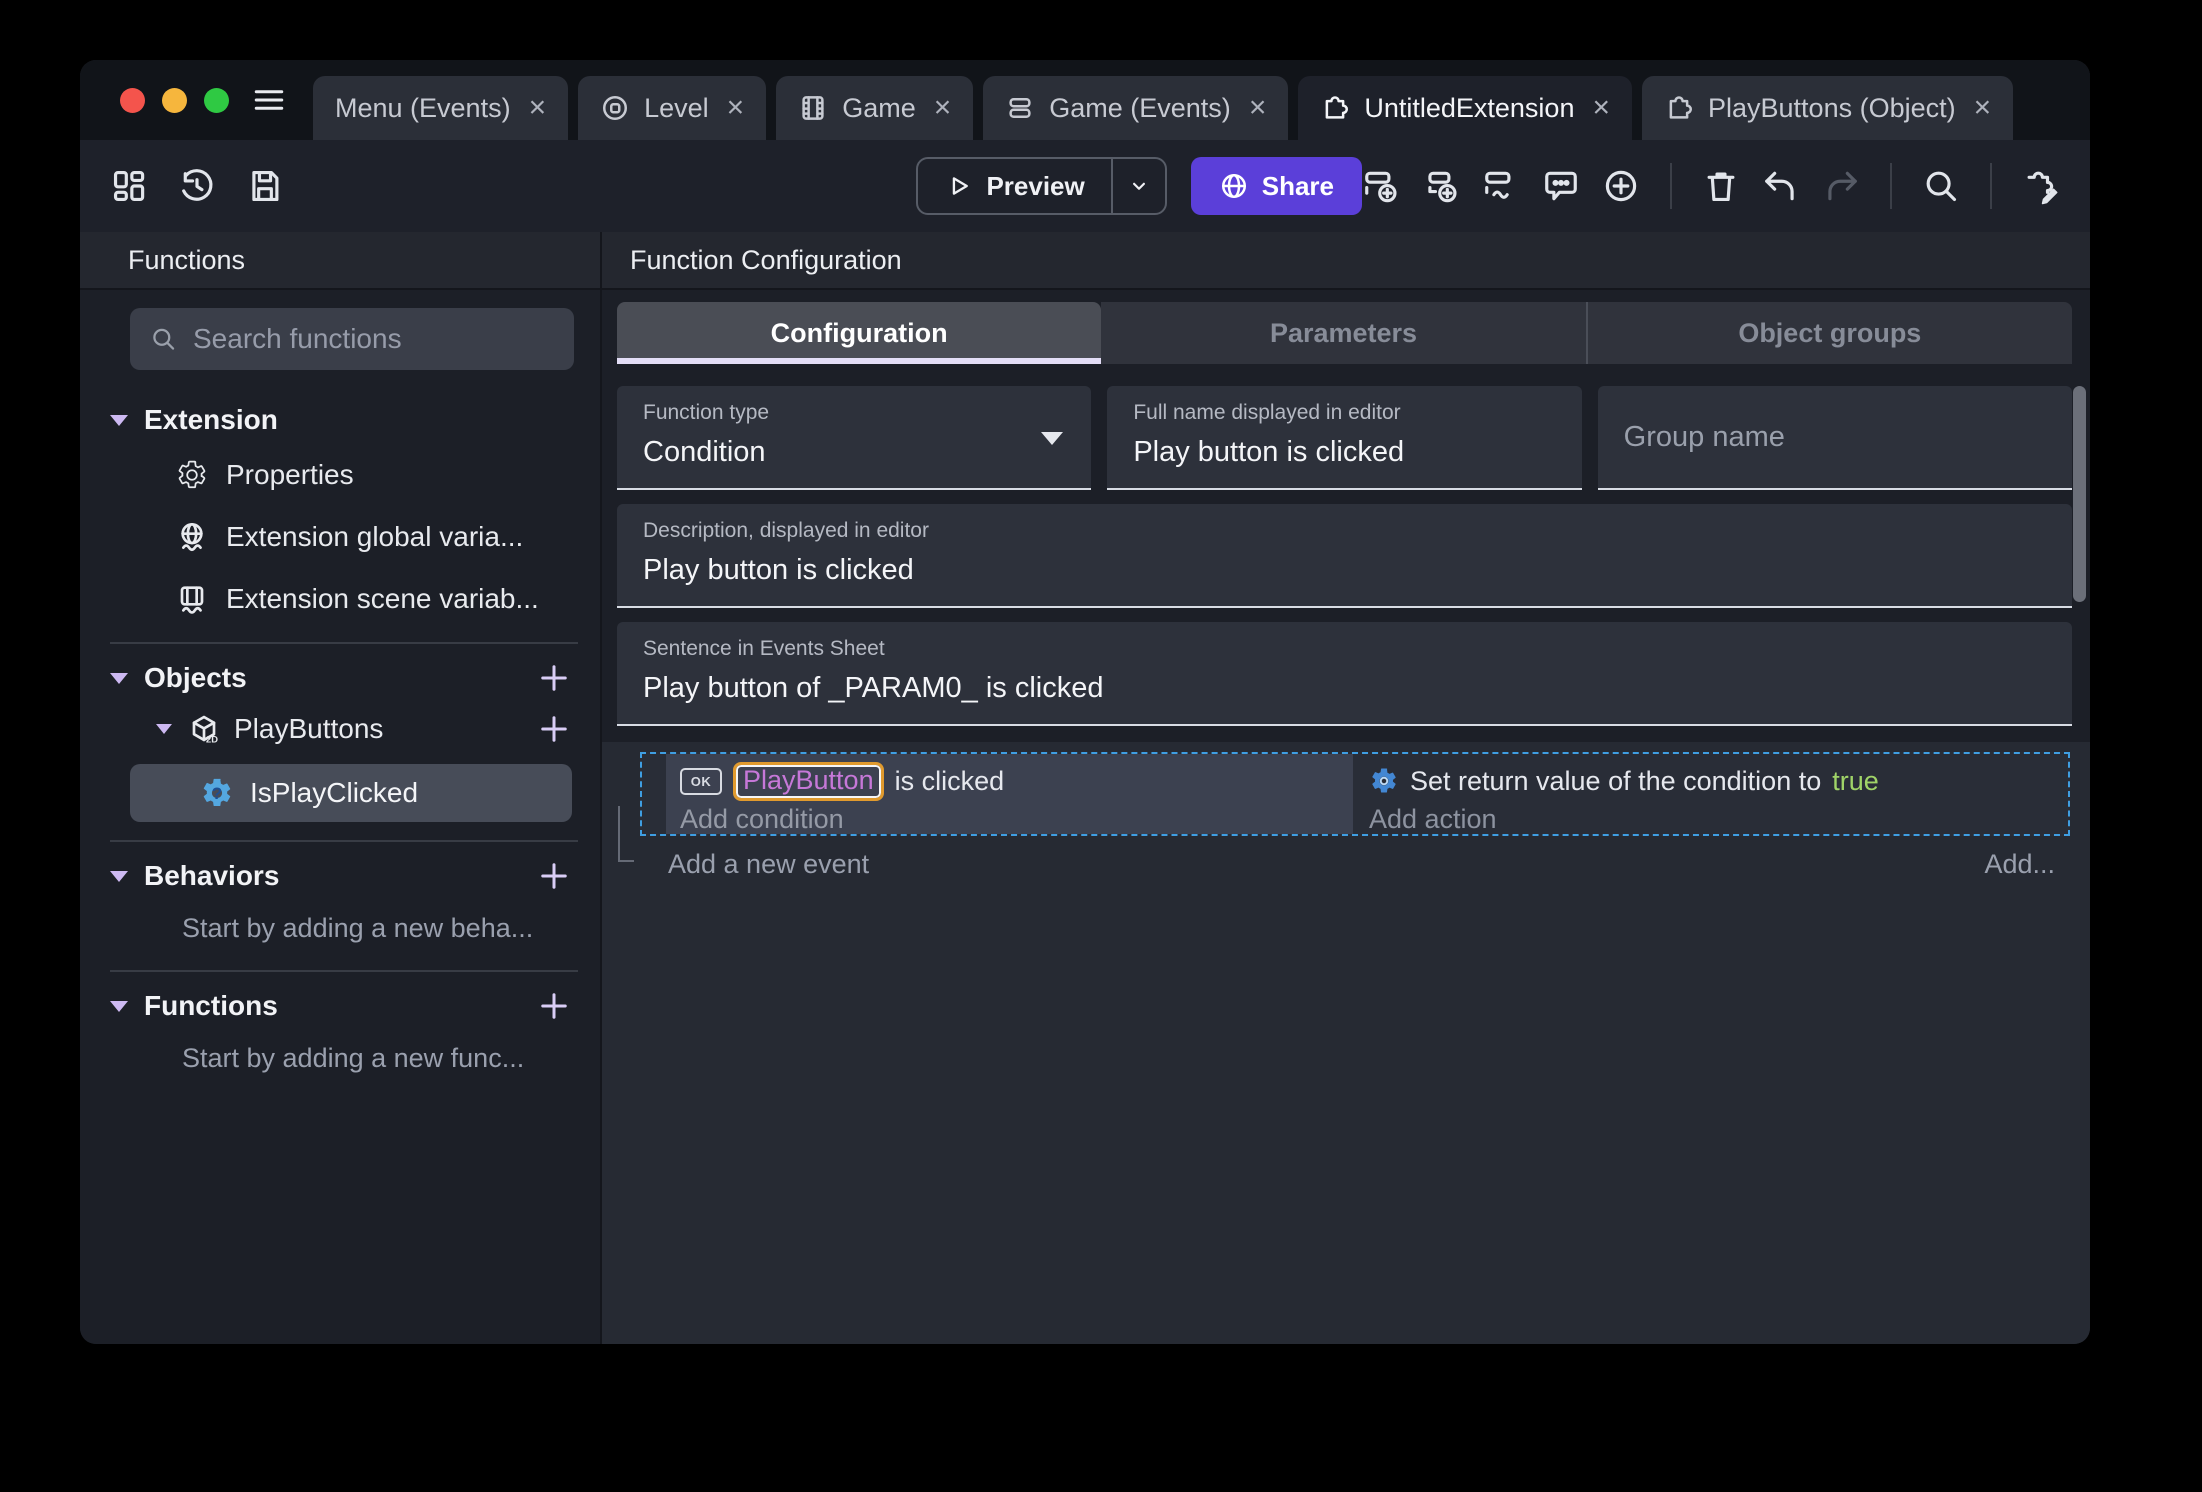 Image resolution: width=2202 pixels, height=1492 pixels. What do you see at coordinates (859, 333) in the screenshot?
I see `tab-configuration: Configuration` at bounding box center [859, 333].